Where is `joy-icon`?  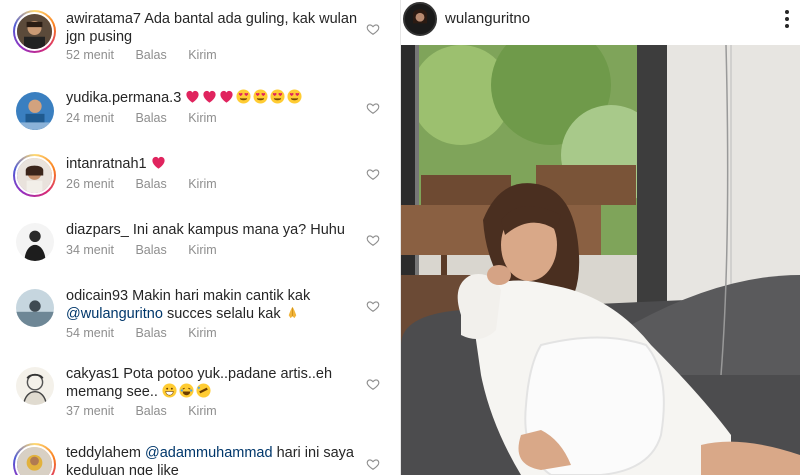
joy-icon is located at coordinates (186, 390).